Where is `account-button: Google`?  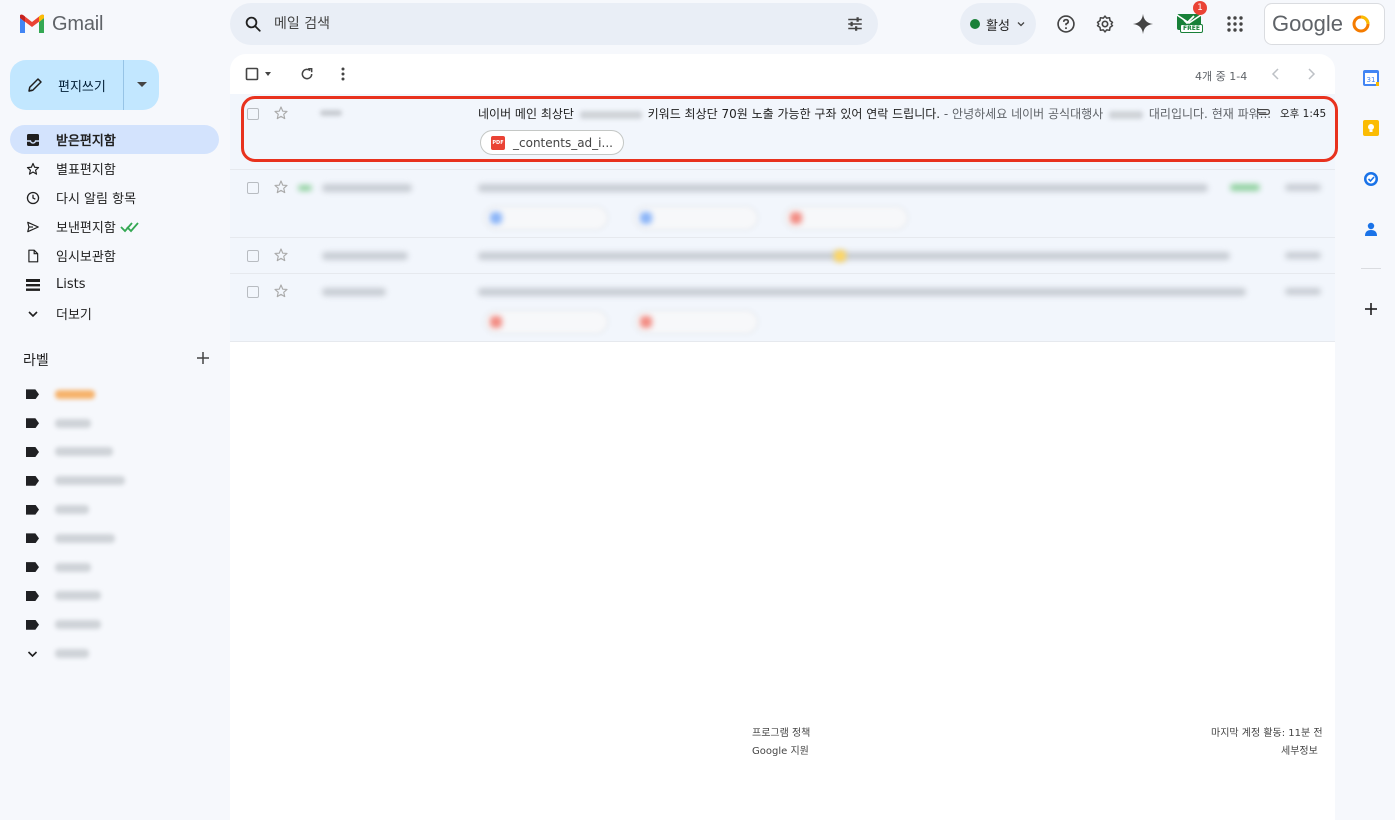
account-button: Google is located at coordinates (1324, 24).